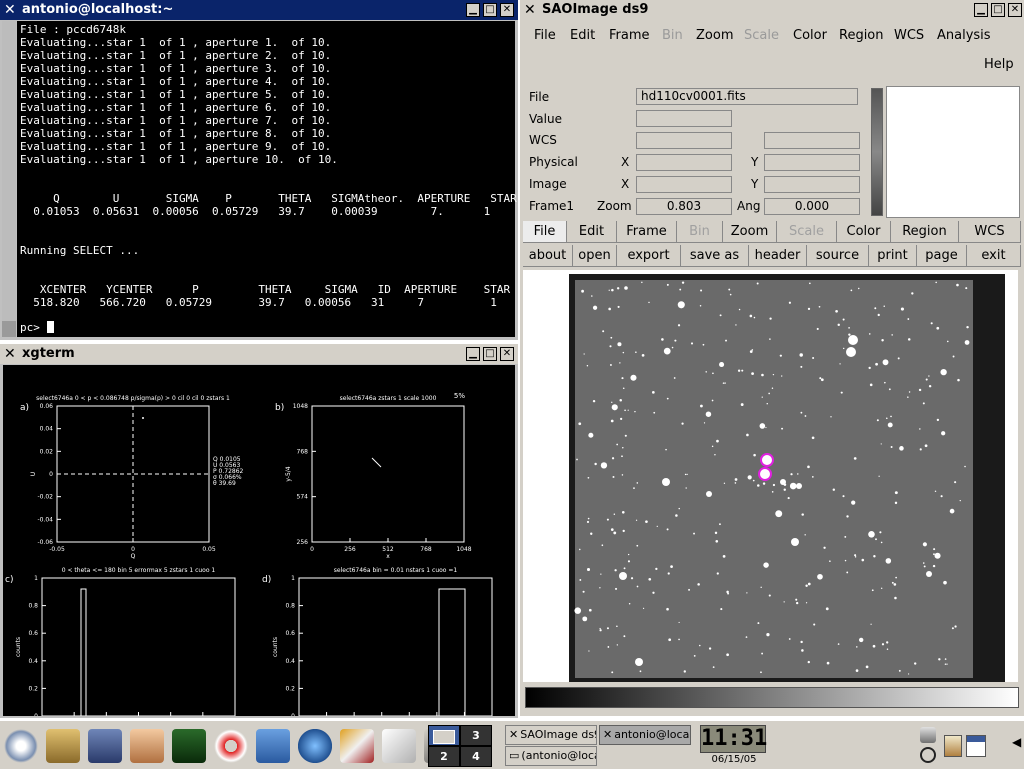 This screenshot has height=769, width=1024. Describe the element at coordinates (551, 756) in the screenshot. I see `task-xgterm: ▭ (antonio@loca` at that location.